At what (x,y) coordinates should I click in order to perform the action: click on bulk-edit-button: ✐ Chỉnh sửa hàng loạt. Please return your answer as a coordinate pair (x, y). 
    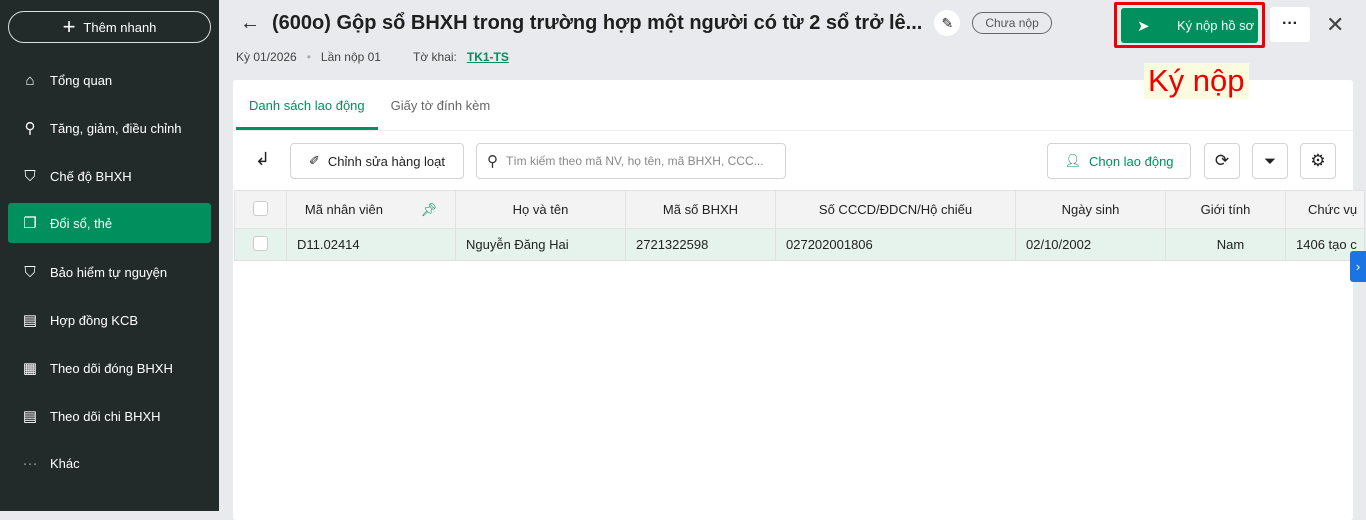
    Looking at the image, I should click on (377, 161).